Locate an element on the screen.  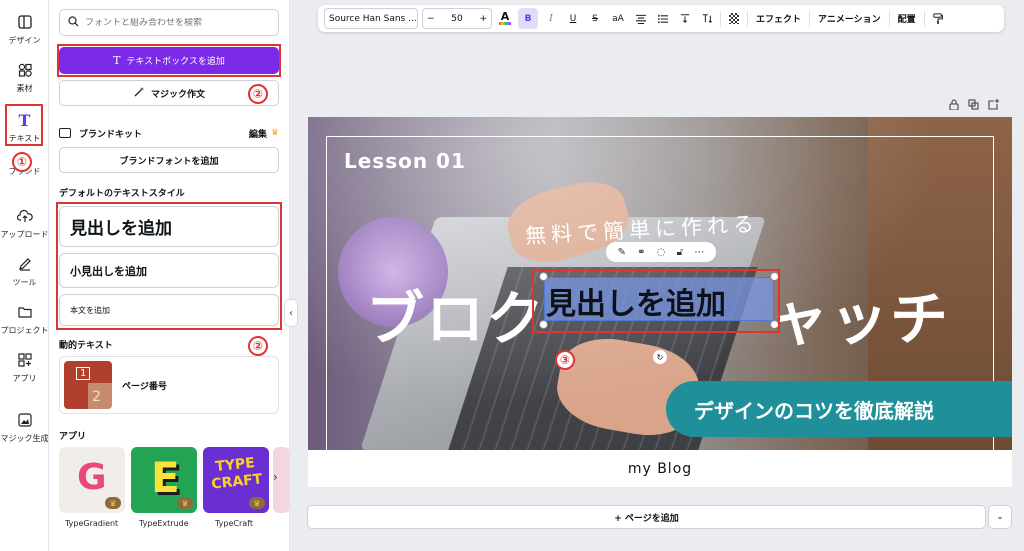
apps-icon is located at coordinates (25, 360).